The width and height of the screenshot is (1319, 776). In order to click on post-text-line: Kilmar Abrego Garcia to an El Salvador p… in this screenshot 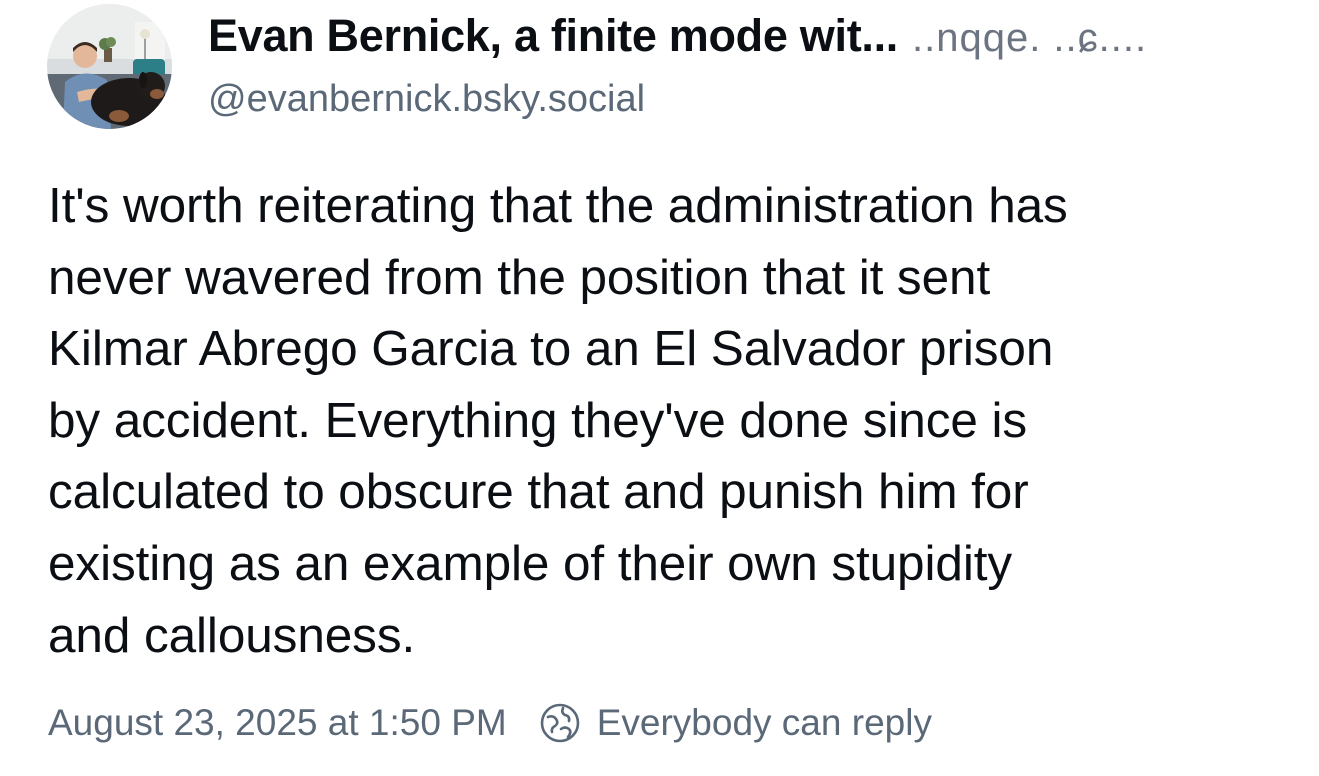, I will do `click(551, 349)`.